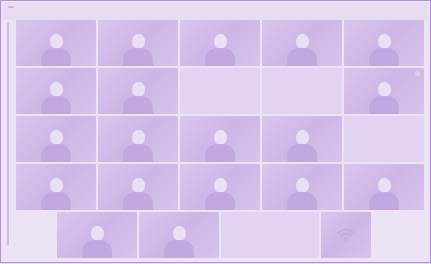 The width and height of the screenshot is (431, 264). I want to click on wifi-icon, so click(346, 235).